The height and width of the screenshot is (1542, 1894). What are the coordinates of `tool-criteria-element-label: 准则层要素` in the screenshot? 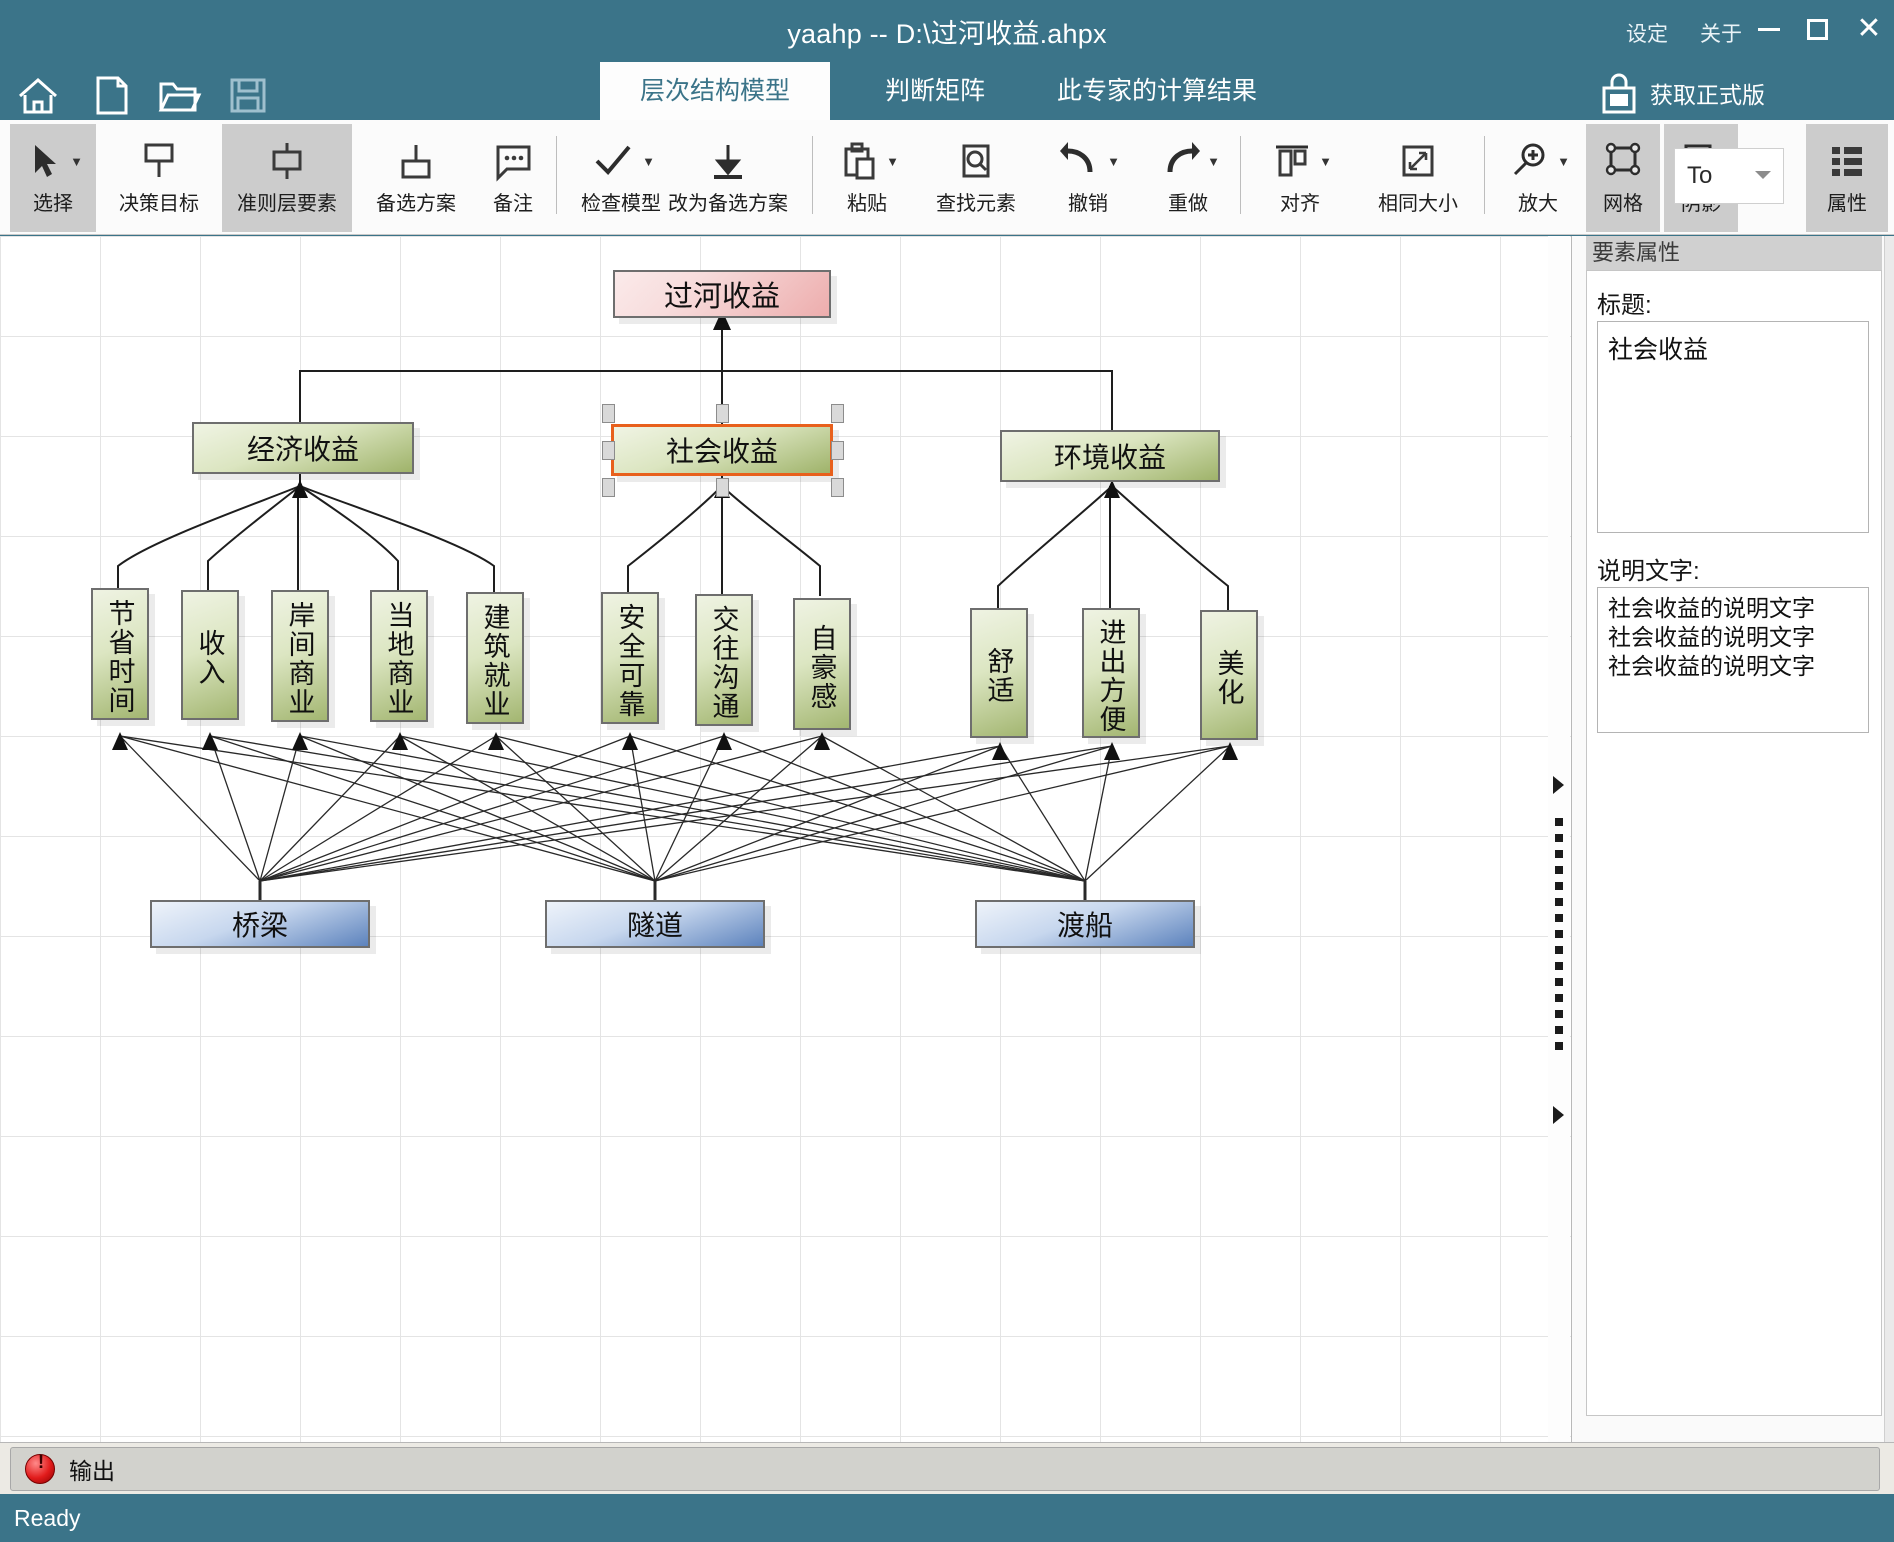 It's located at (287, 204).